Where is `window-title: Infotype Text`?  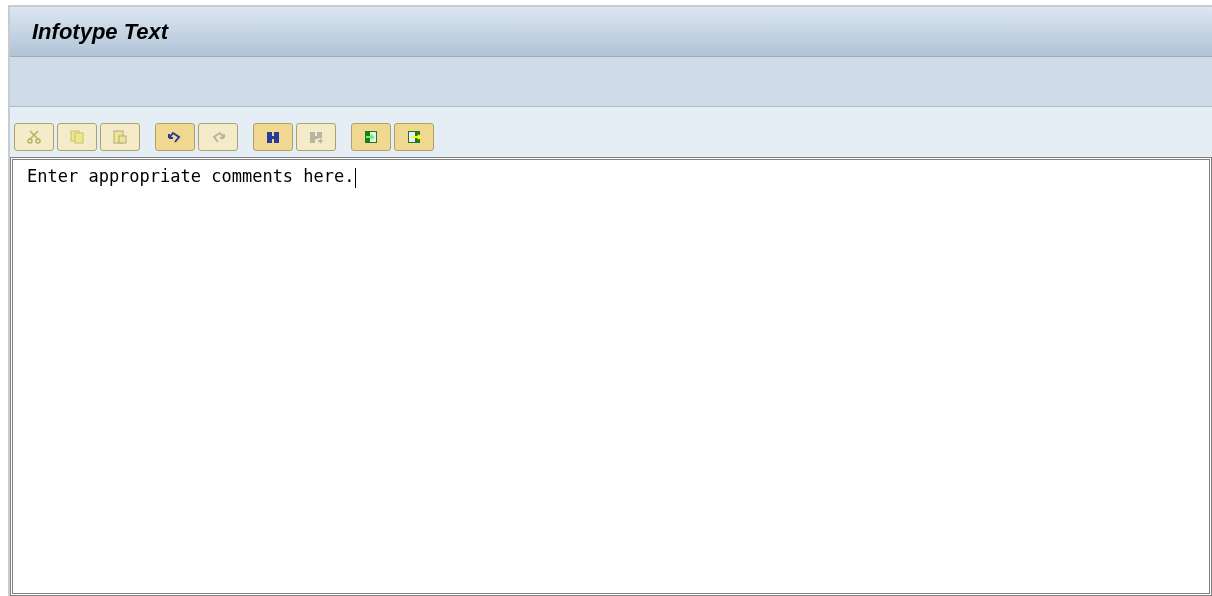
window-title: Infotype Text is located at coordinates (100, 32).